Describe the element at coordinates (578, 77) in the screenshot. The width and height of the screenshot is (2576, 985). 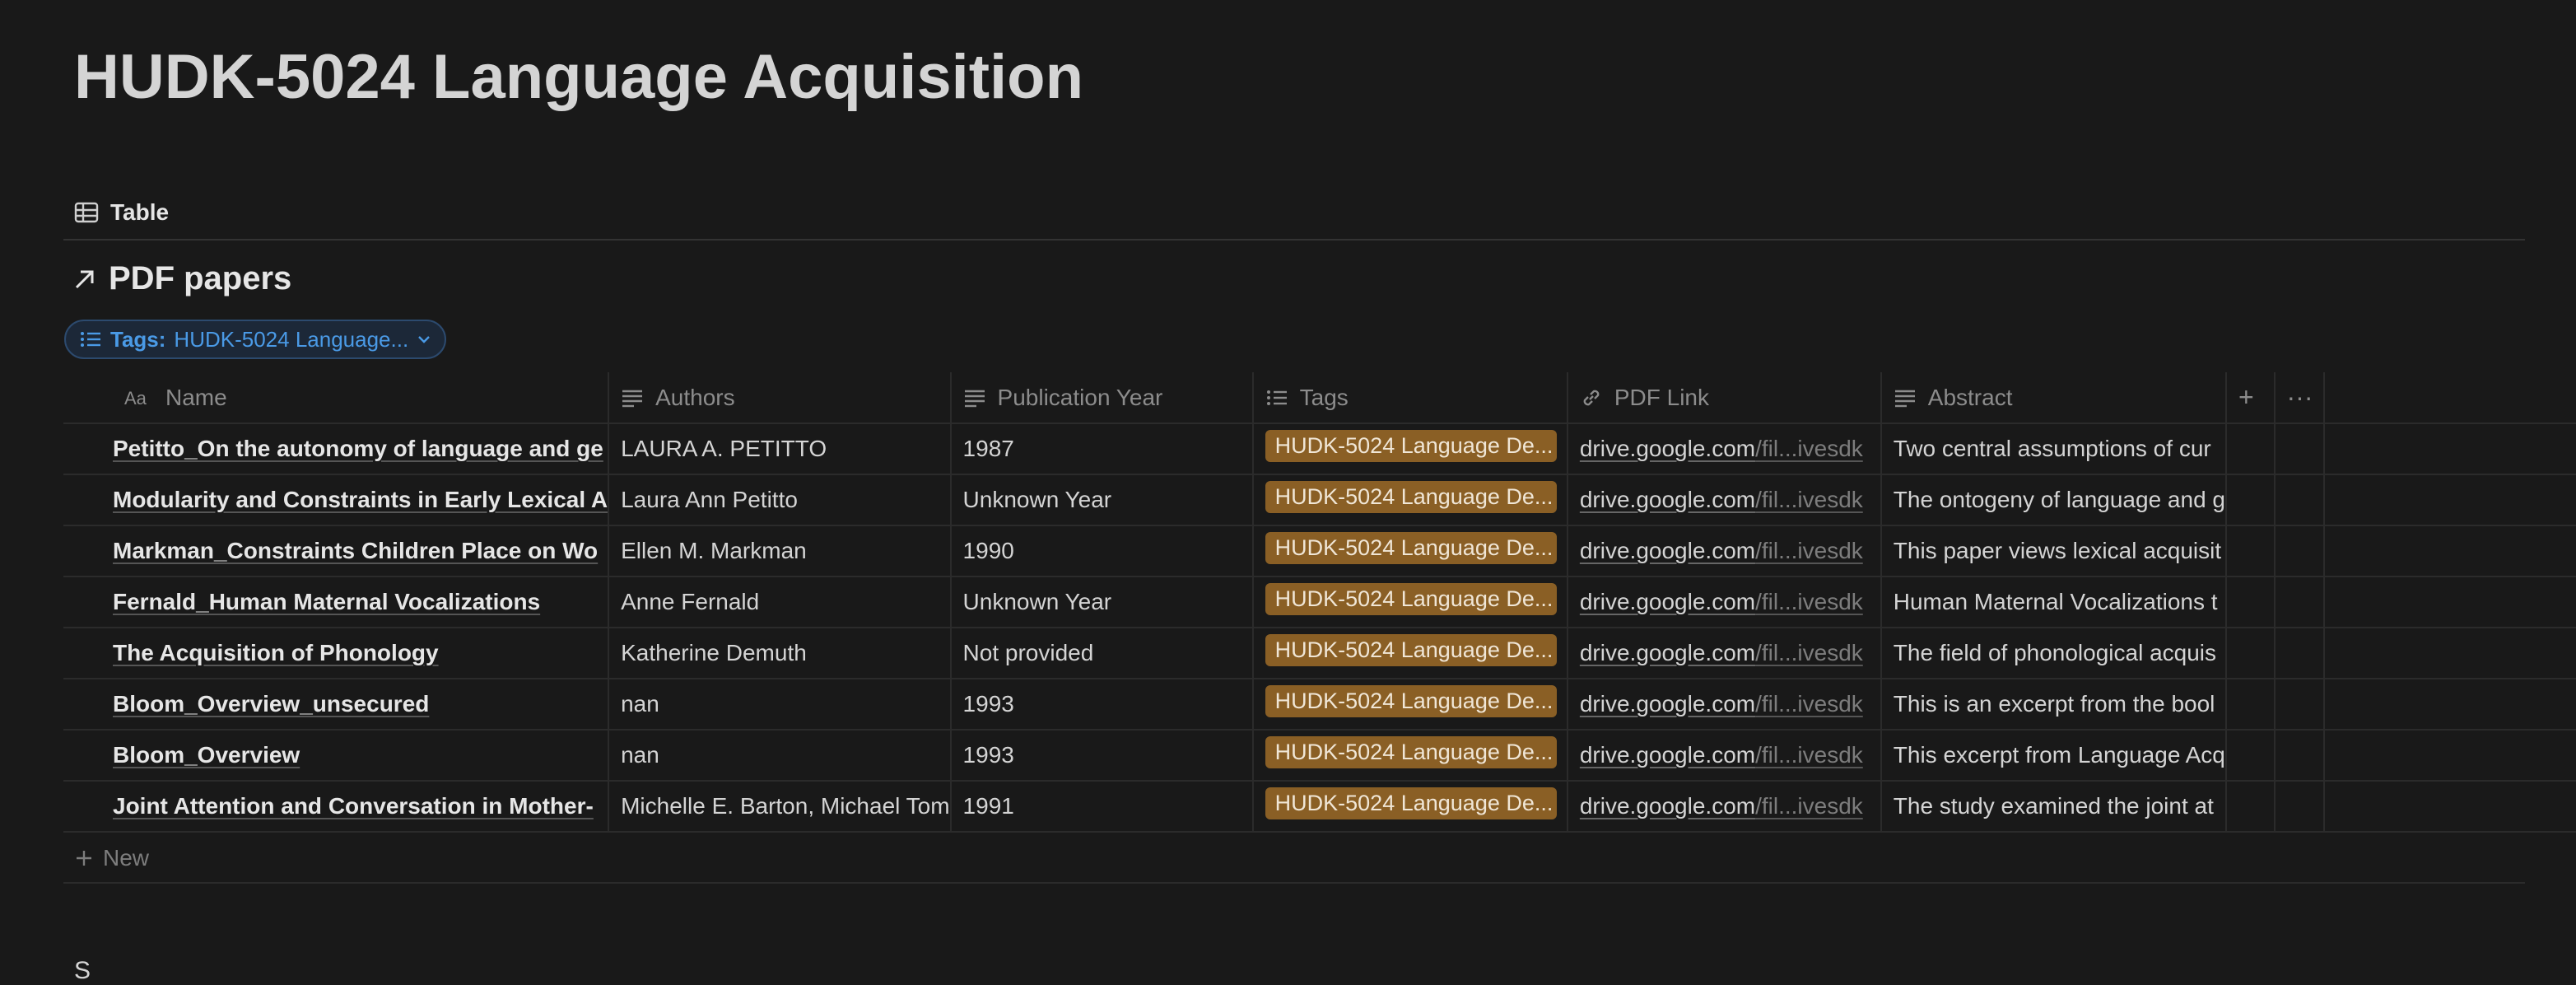
I see `page-title: HUDK-5024 Language Acquisition` at that location.